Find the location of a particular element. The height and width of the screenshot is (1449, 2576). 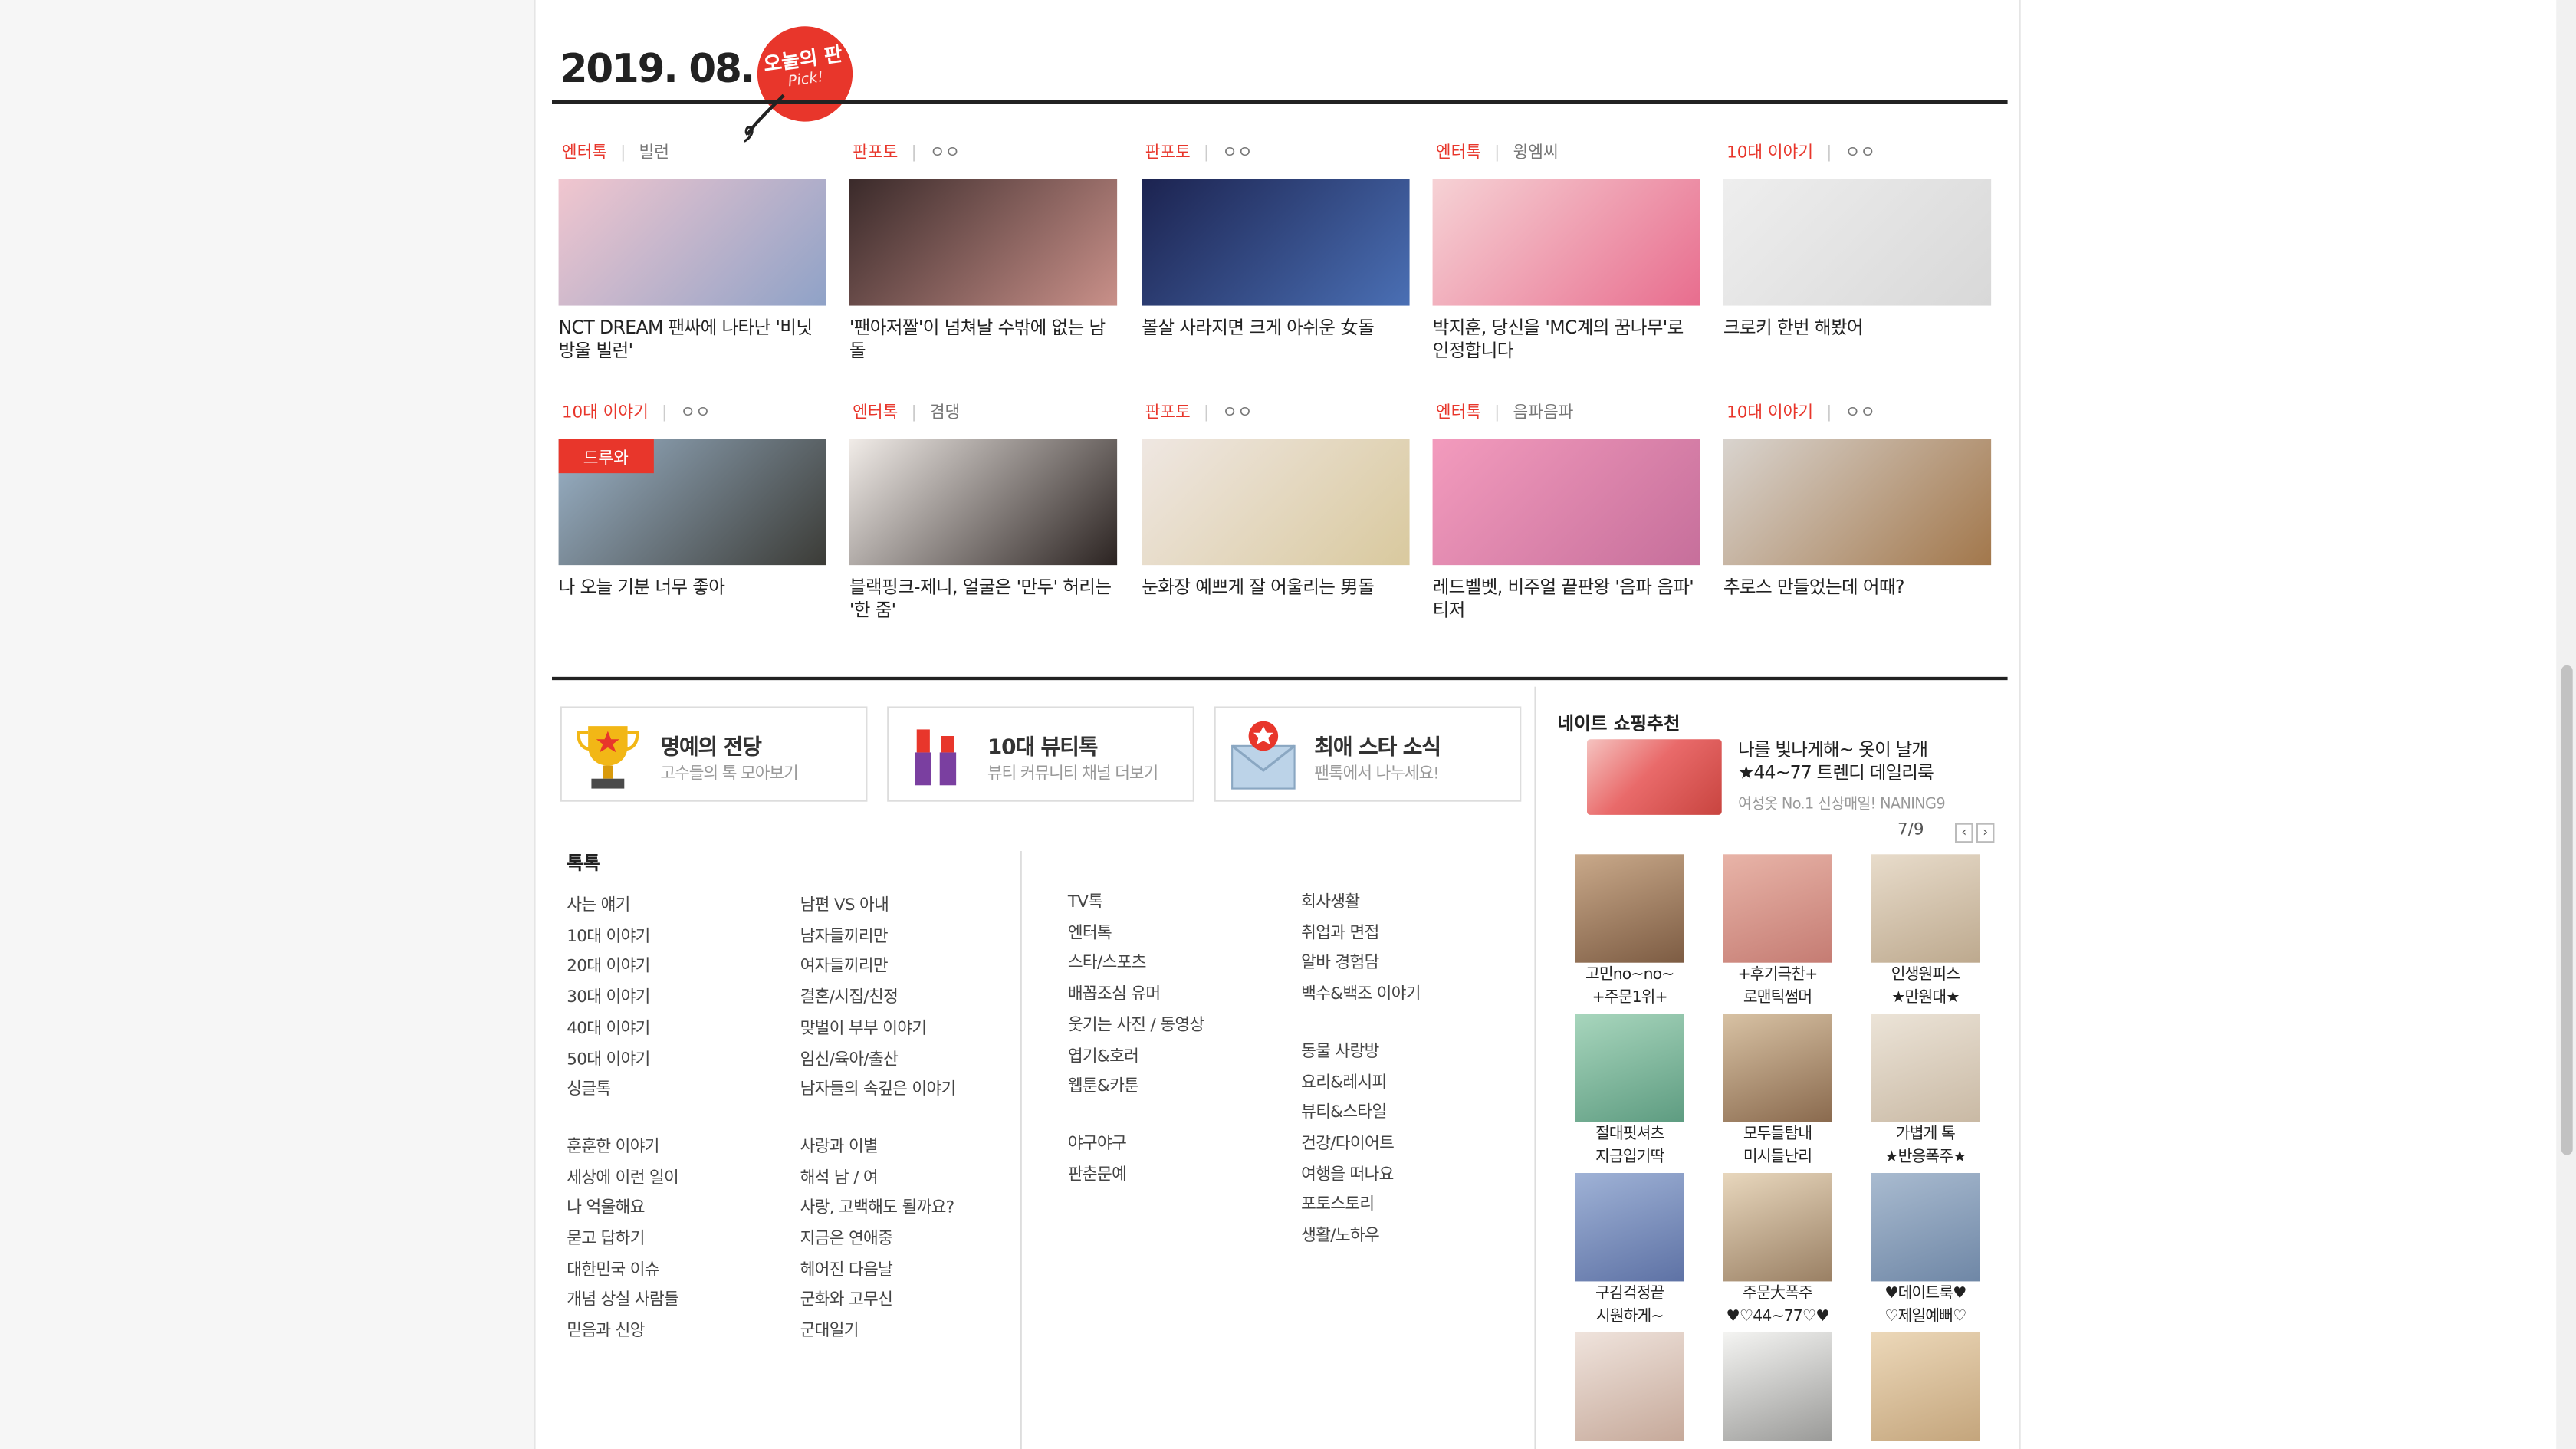

talk-category-link: 판춘문예 is located at coordinates (1136, 1176).